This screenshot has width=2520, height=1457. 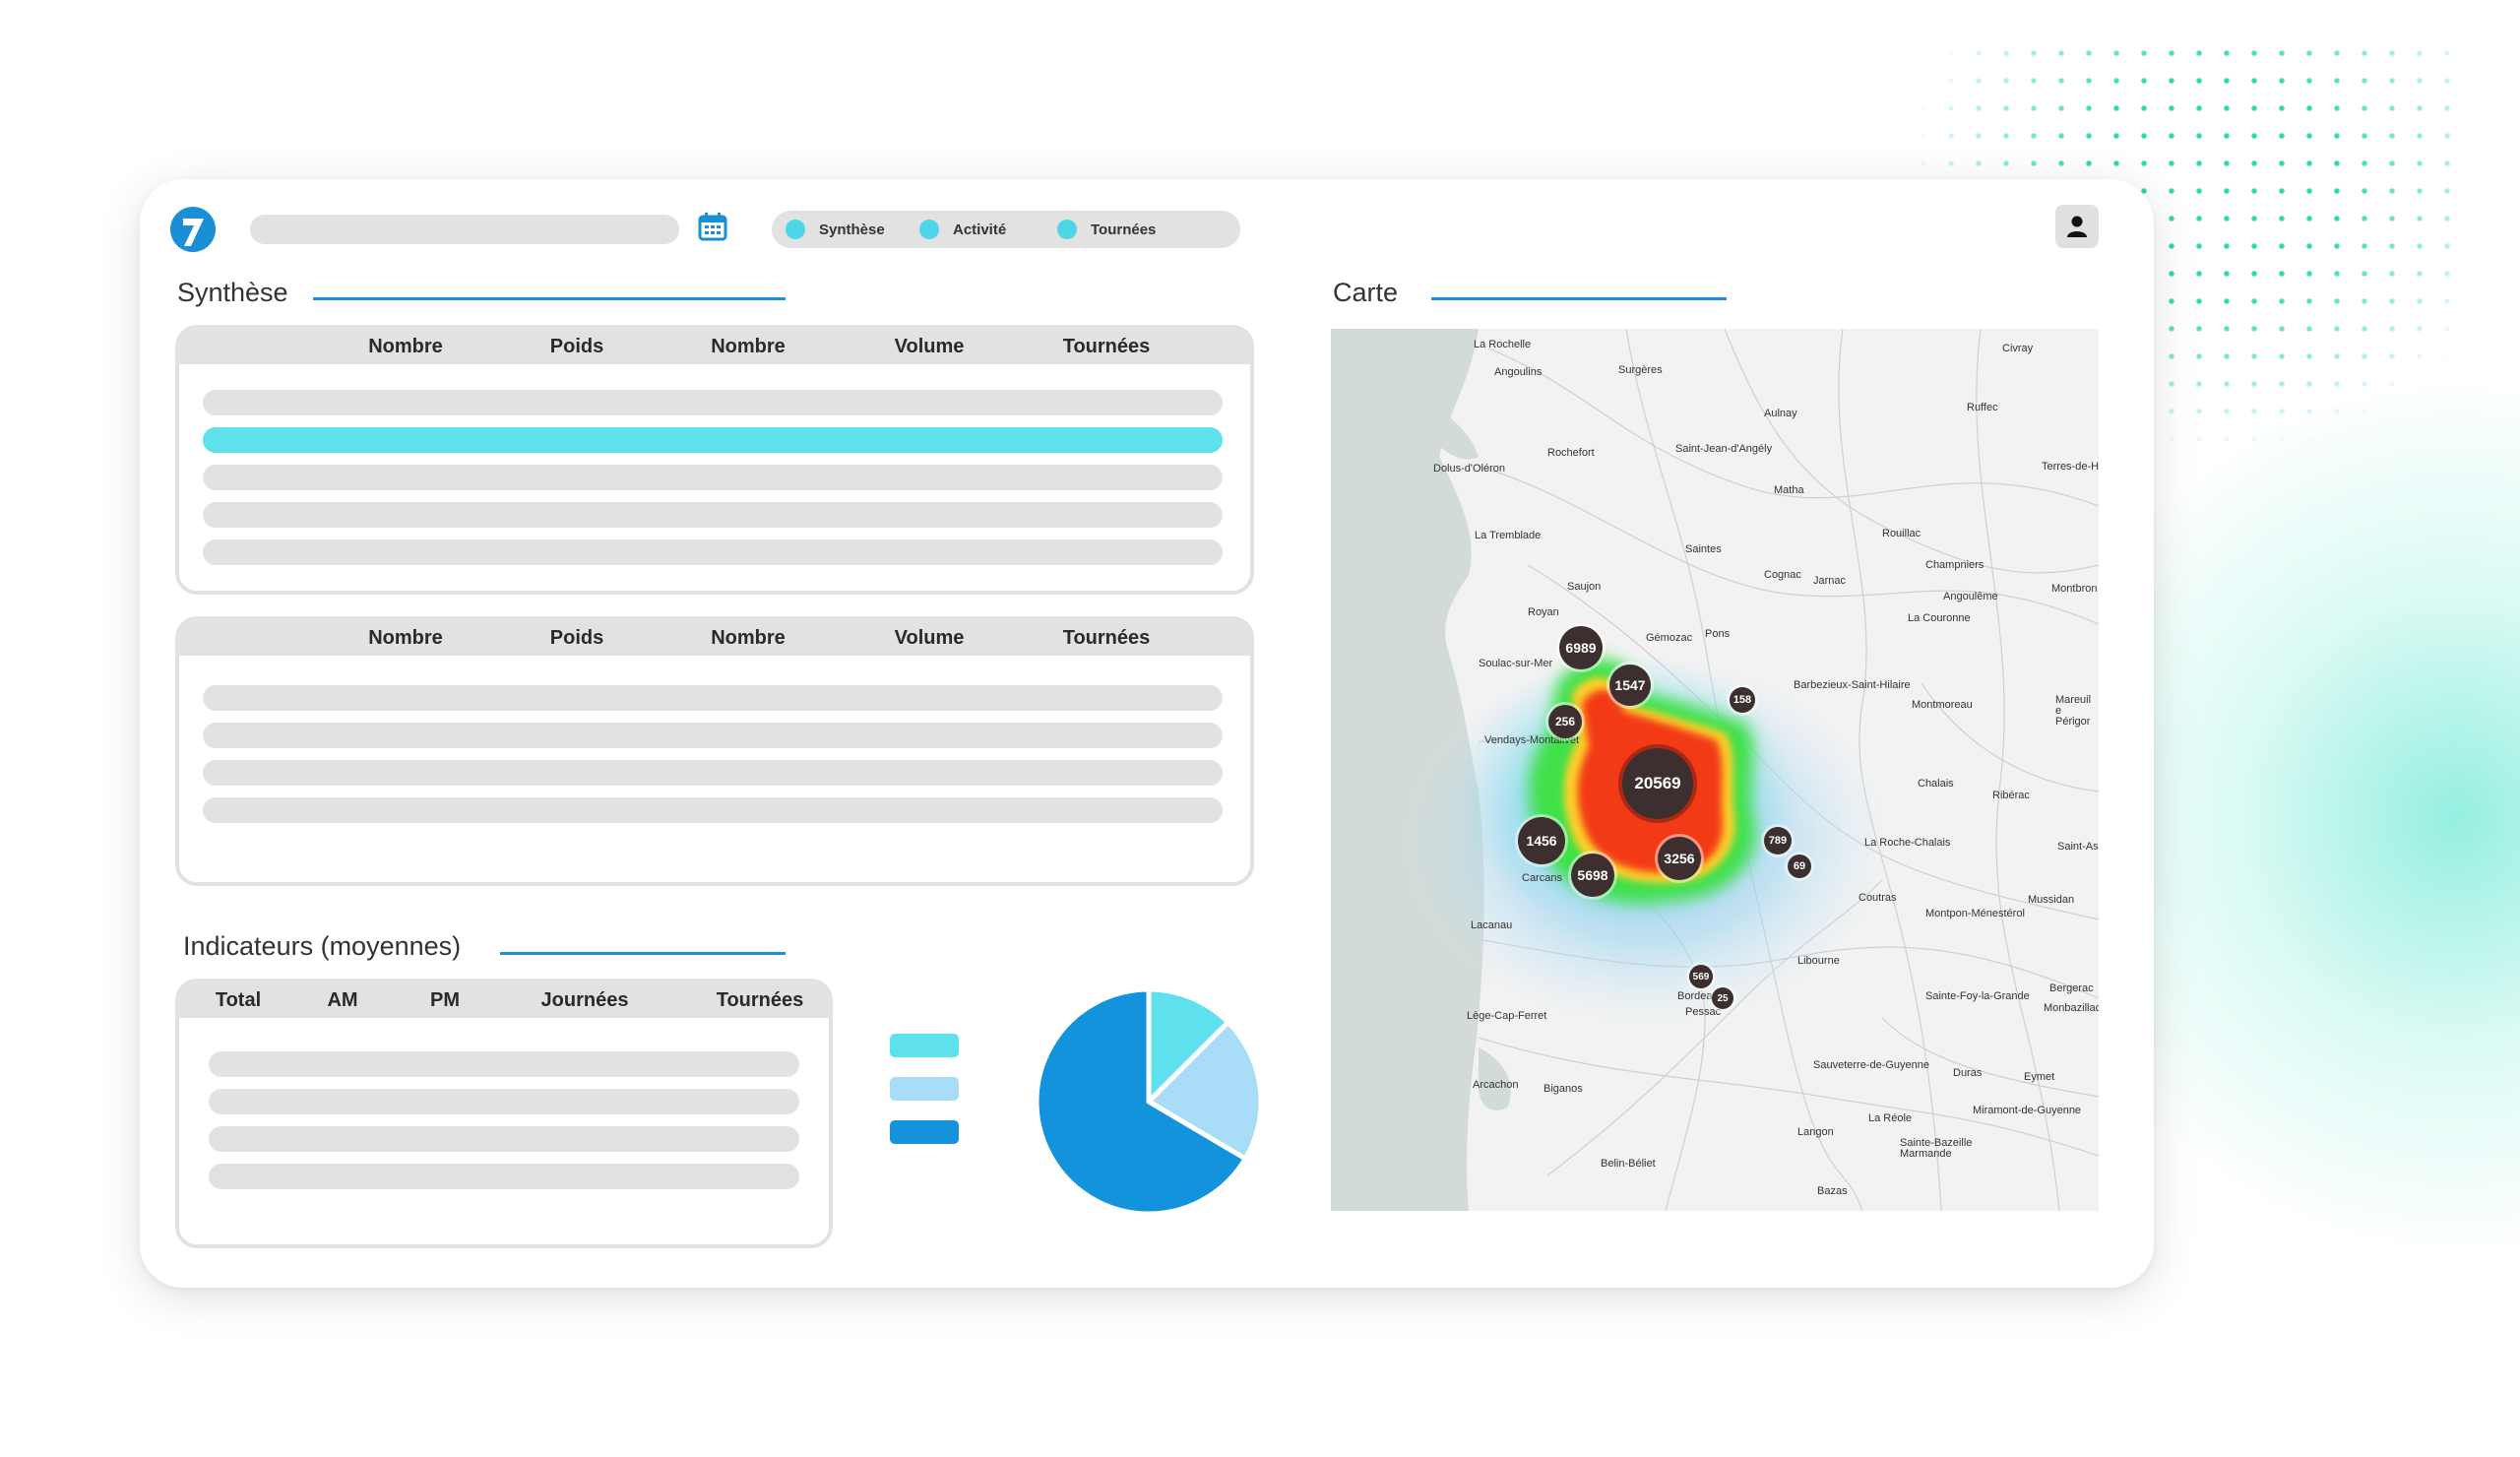 What do you see at coordinates (464, 229) in the screenshot?
I see `search-input` at bounding box center [464, 229].